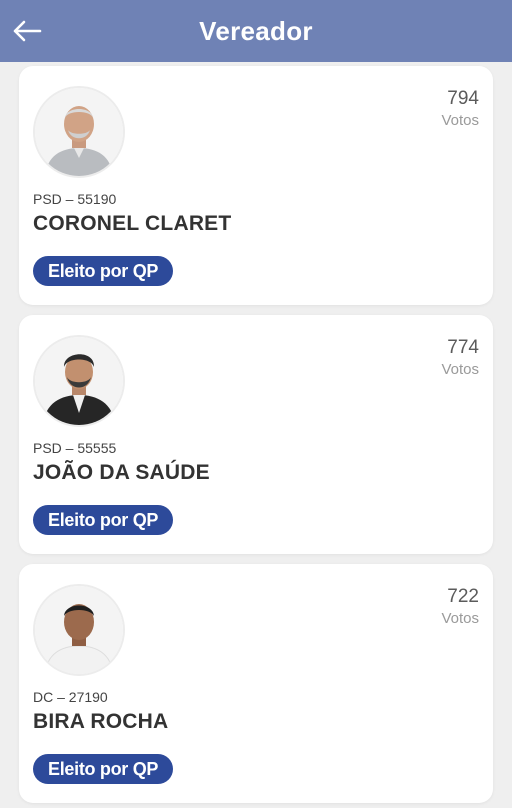  What do you see at coordinates (75, 448) in the screenshot?
I see `party-number: PSD – 55555` at bounding box center [75, 448].